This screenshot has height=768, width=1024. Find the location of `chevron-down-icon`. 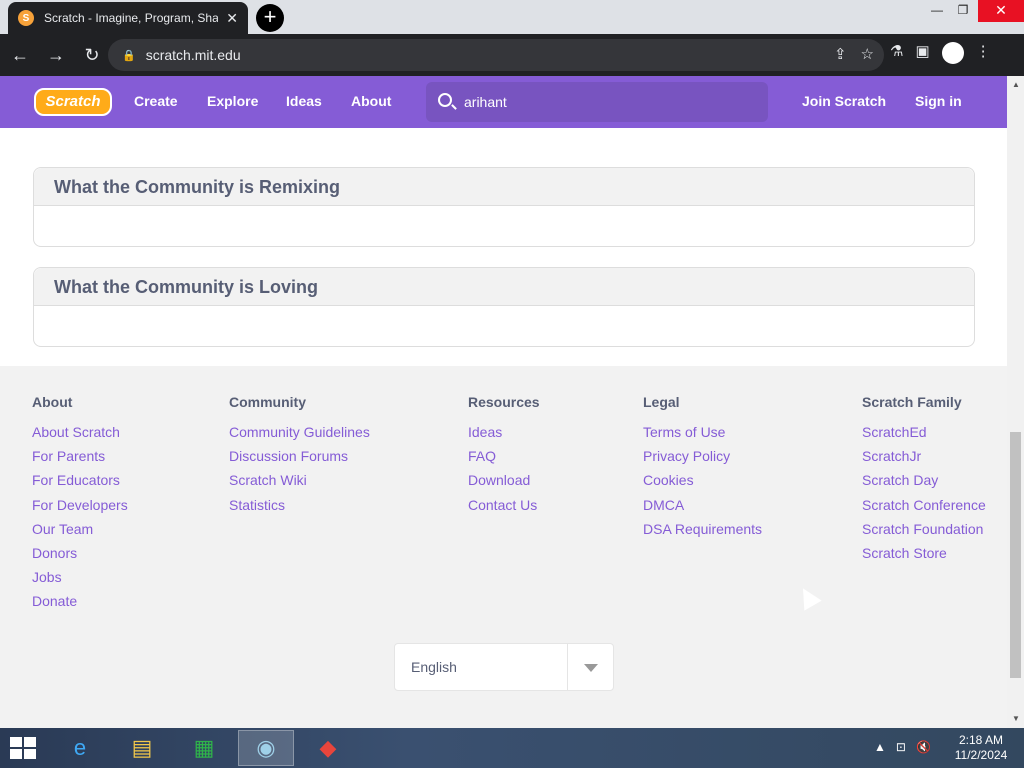

chevron-down-icon is located at coordinates (590, 667).